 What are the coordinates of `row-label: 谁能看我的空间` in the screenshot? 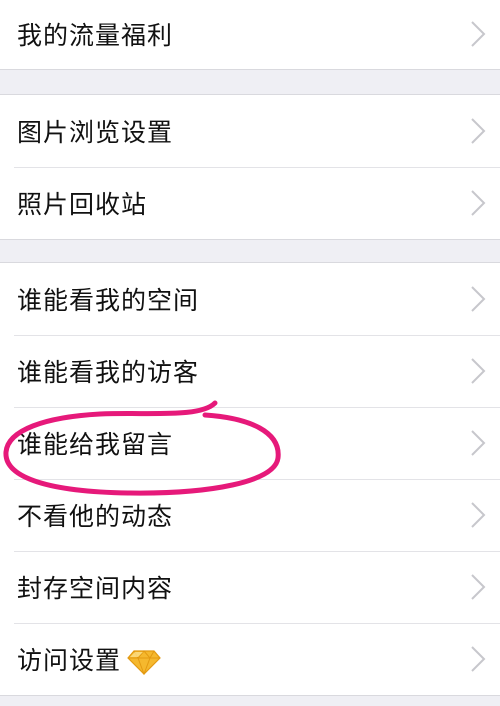 It's located at (108, 300).